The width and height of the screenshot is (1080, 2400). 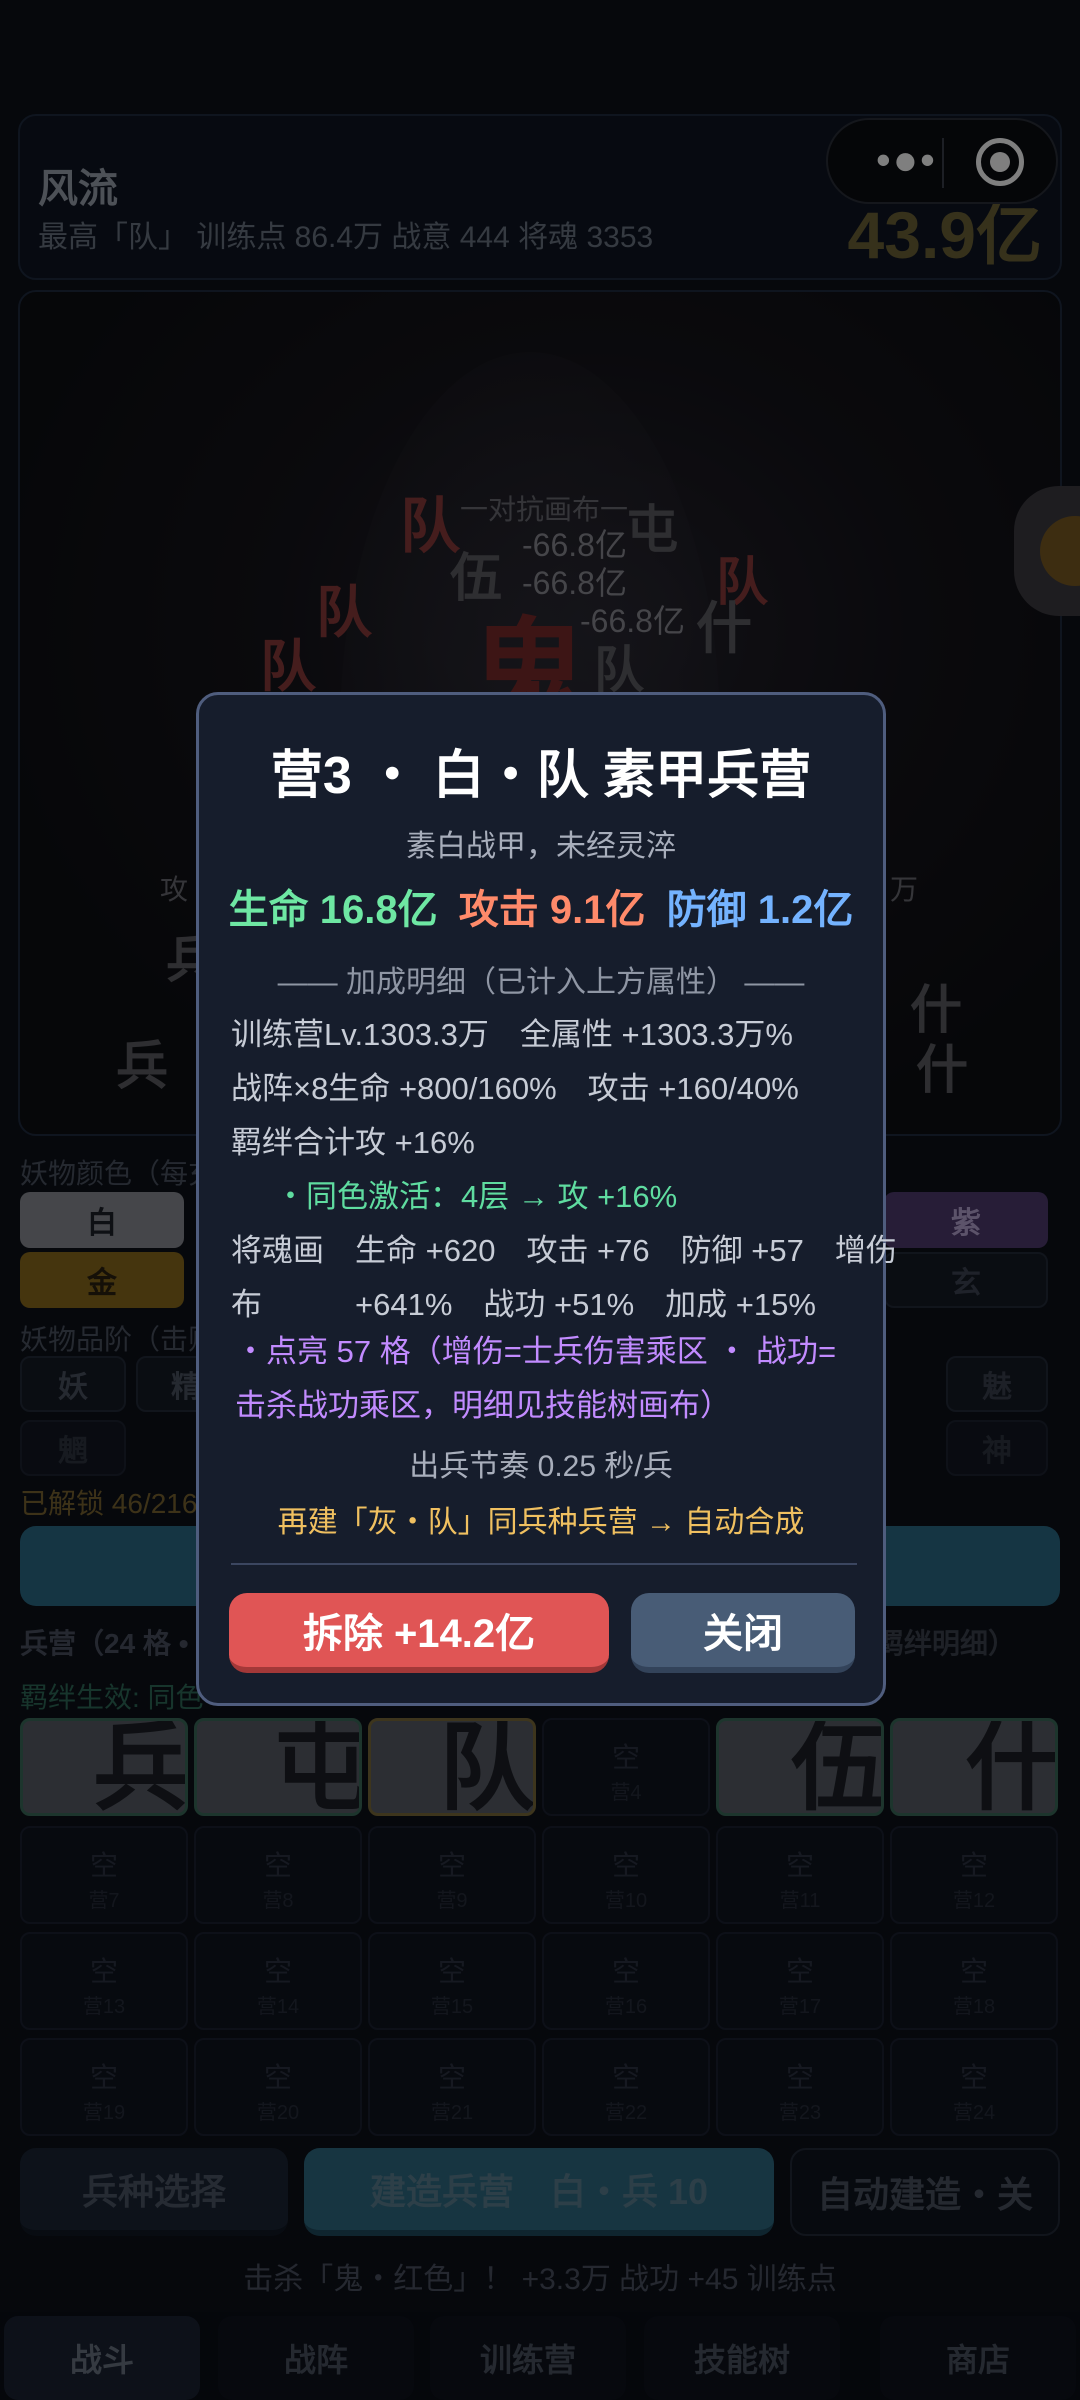 What do you see at coordinates (564, 1250) in the screenshot?
I see `bonus-soul-canvas: 将魂画 生命 +620 攻击 +76 防御 +57 增伤` at bounding box center [564, 1250].